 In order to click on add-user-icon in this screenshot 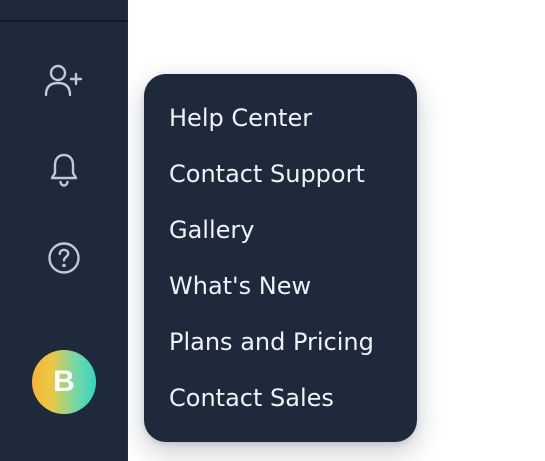, I will do `click(64, 82)`.